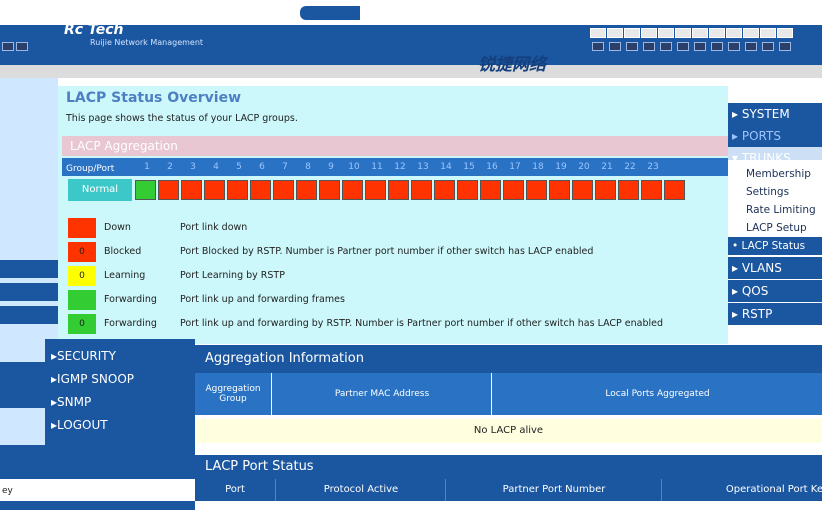 This screenshot has width=822, height=510. What do you see at coordinates (79, 425) in the screenshot?
I see `menu-logout: ▸LOGOUT` at bounding box center [79, 425].